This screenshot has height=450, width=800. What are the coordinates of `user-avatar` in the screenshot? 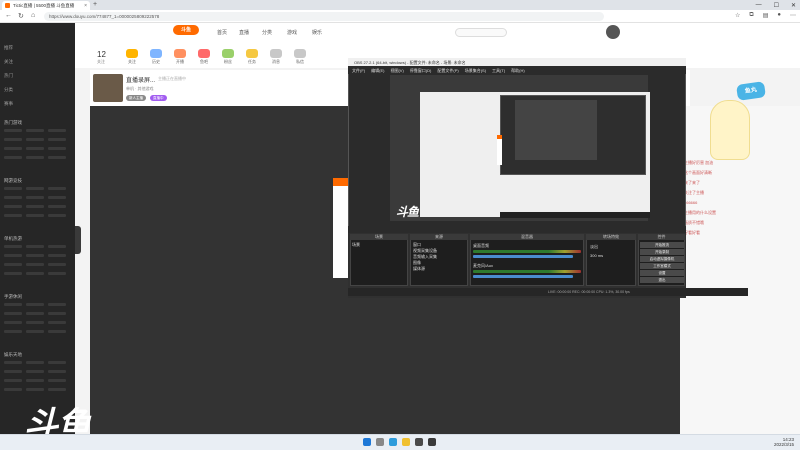 It's located at (613, 32).